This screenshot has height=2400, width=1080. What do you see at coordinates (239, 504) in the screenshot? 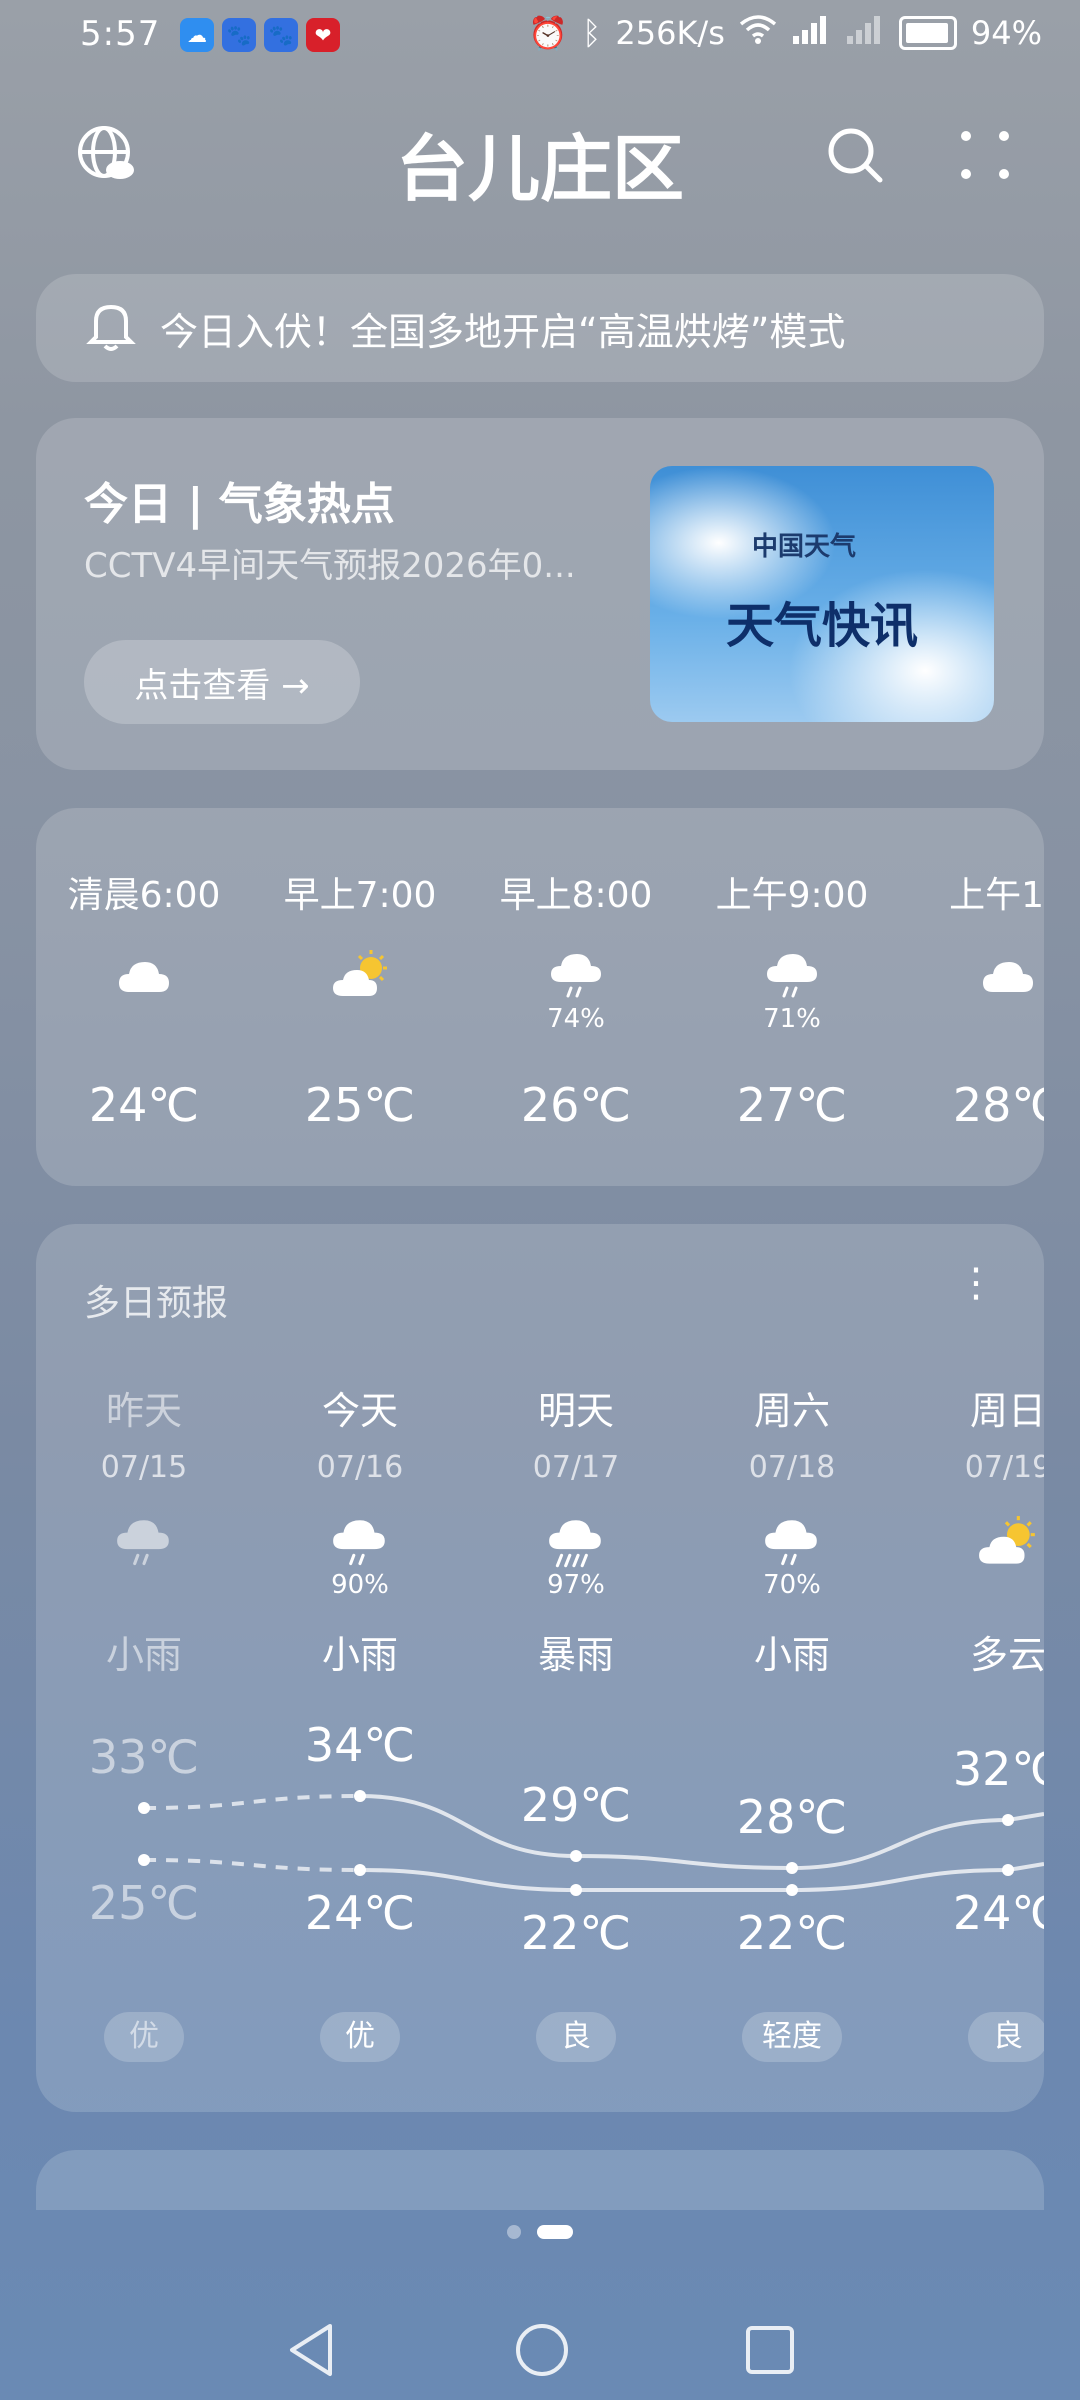
I see `hotspot-title: 今日 | 气象热点` at bounding box center [239, 504].